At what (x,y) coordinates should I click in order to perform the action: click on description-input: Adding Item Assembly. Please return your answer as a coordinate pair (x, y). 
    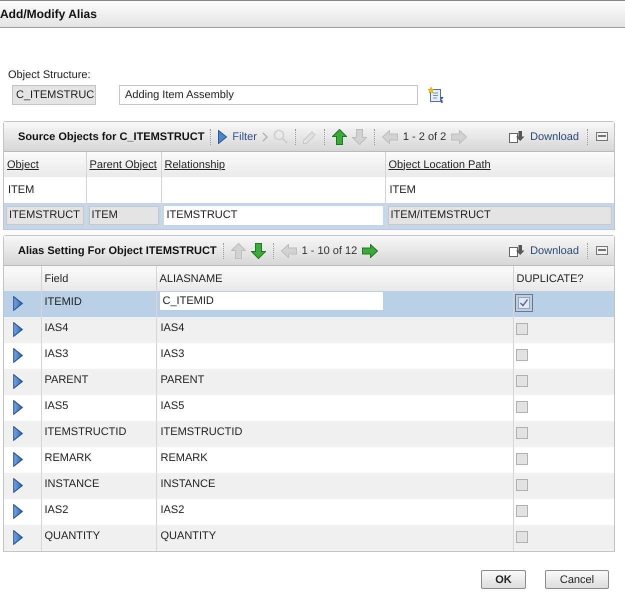
    Looking at the image, I should click on (268, 95).